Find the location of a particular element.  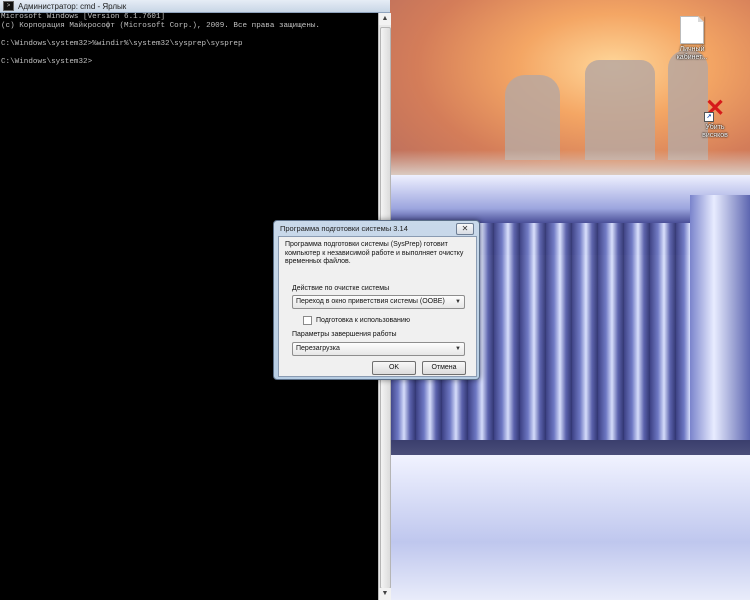

cmd-title-bar: > Администратор: cmd - Ярлык is located at coordinates (195, 6).